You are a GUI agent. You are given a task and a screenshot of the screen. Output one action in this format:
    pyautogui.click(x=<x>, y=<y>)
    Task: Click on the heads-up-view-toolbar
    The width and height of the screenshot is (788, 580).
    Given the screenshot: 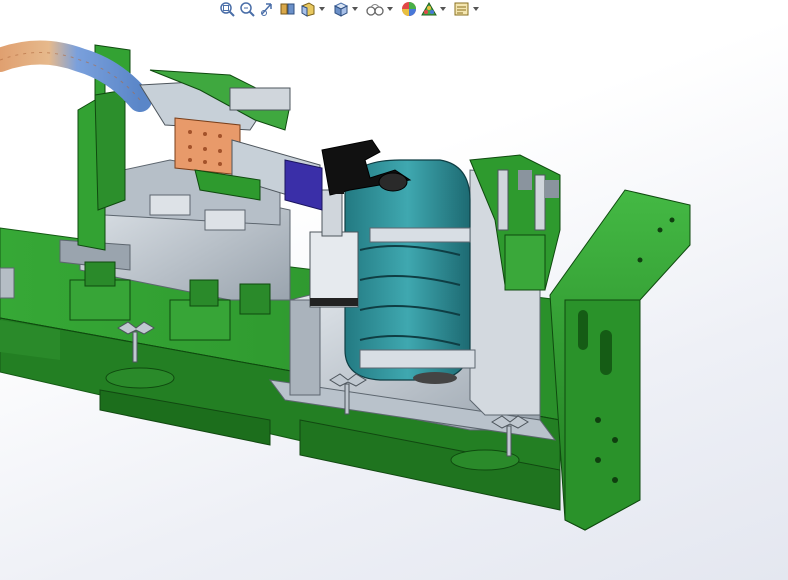 What is the action you would take?
    pyautogui.click(x=351, y=9)
    